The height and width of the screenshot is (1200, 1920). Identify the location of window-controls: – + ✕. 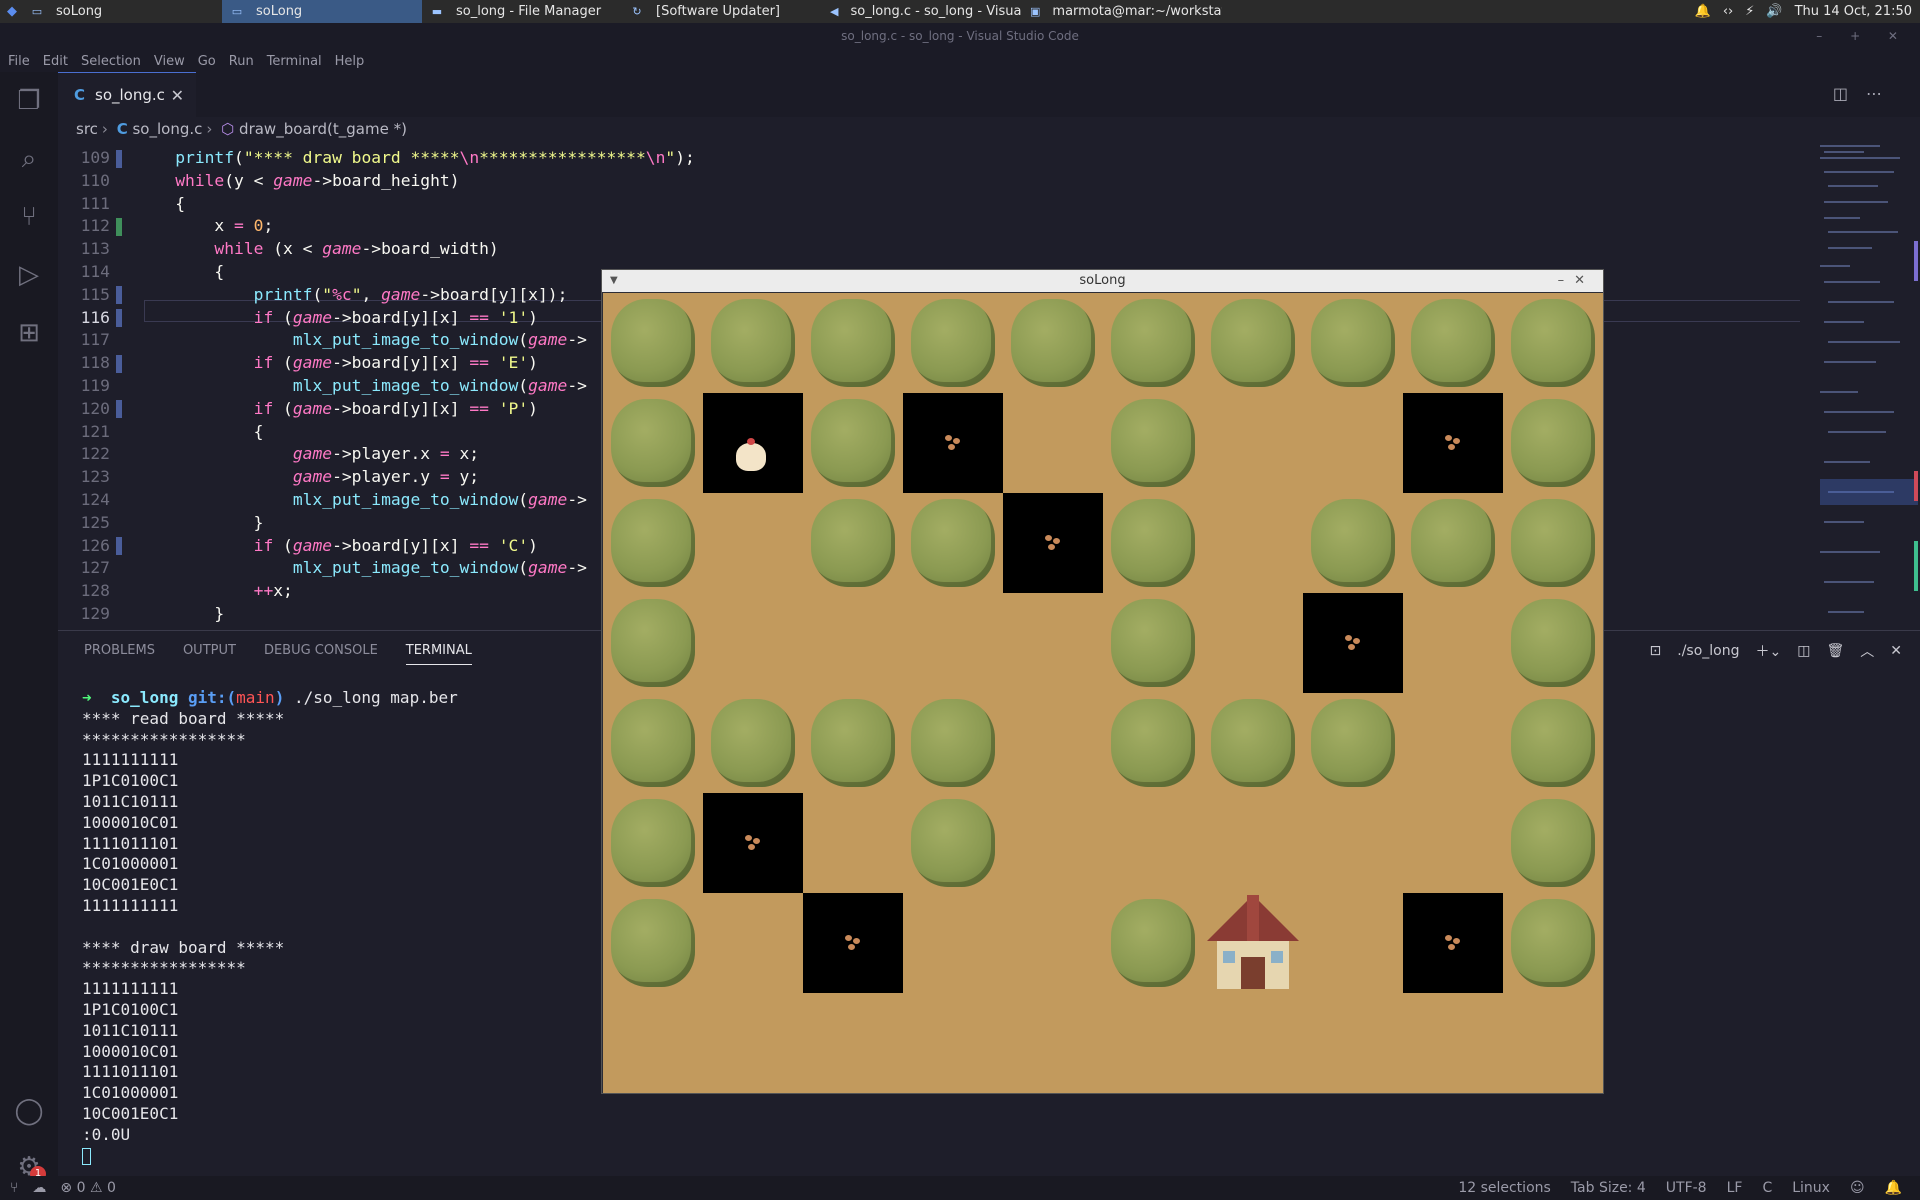
(1863, 36).